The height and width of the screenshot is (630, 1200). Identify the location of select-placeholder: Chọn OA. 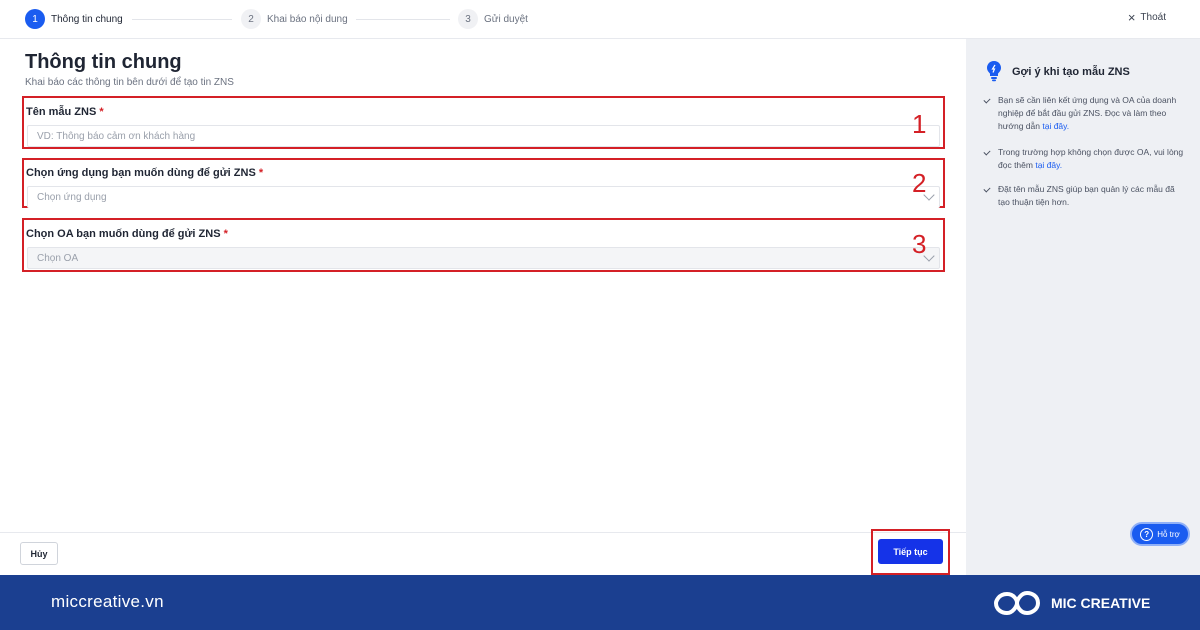
(58, 258).